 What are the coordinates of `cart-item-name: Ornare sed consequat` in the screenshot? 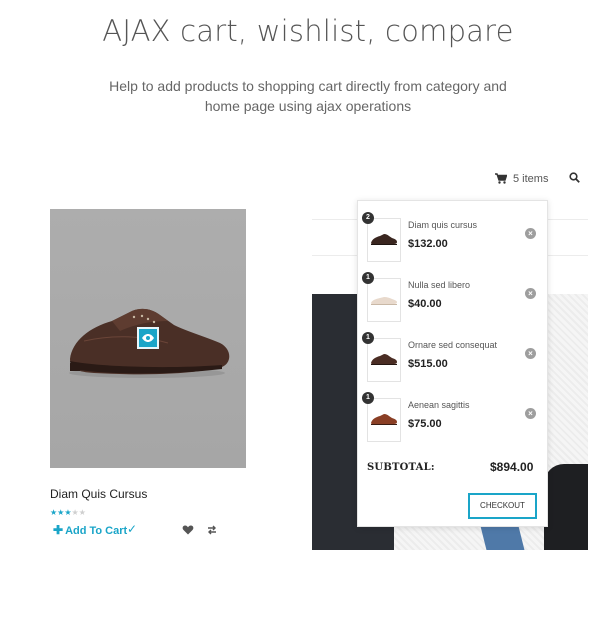 It's located at (452, 345).